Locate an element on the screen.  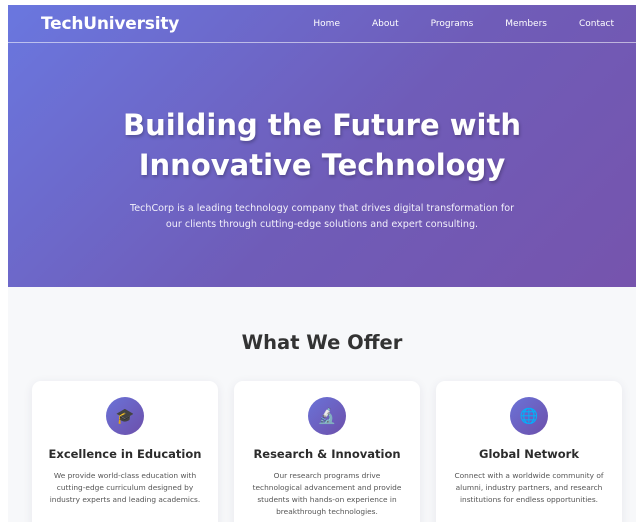
hero-title-line1: Building the Future with is located at coordinates (322, 125).